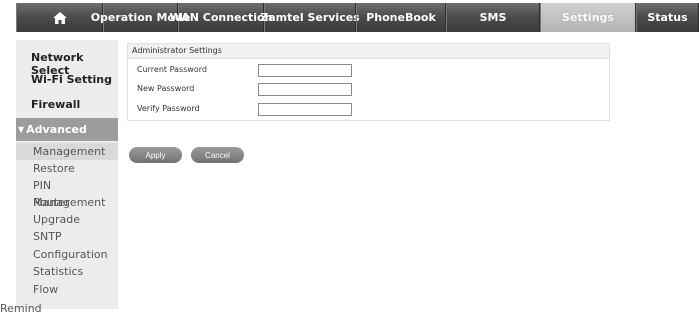 This screenshot has width=699, height=317. Describe the element at coordinates (67, 236) in the screenshot. I see `sidebar-sub-sntp: SNTP` at that location.